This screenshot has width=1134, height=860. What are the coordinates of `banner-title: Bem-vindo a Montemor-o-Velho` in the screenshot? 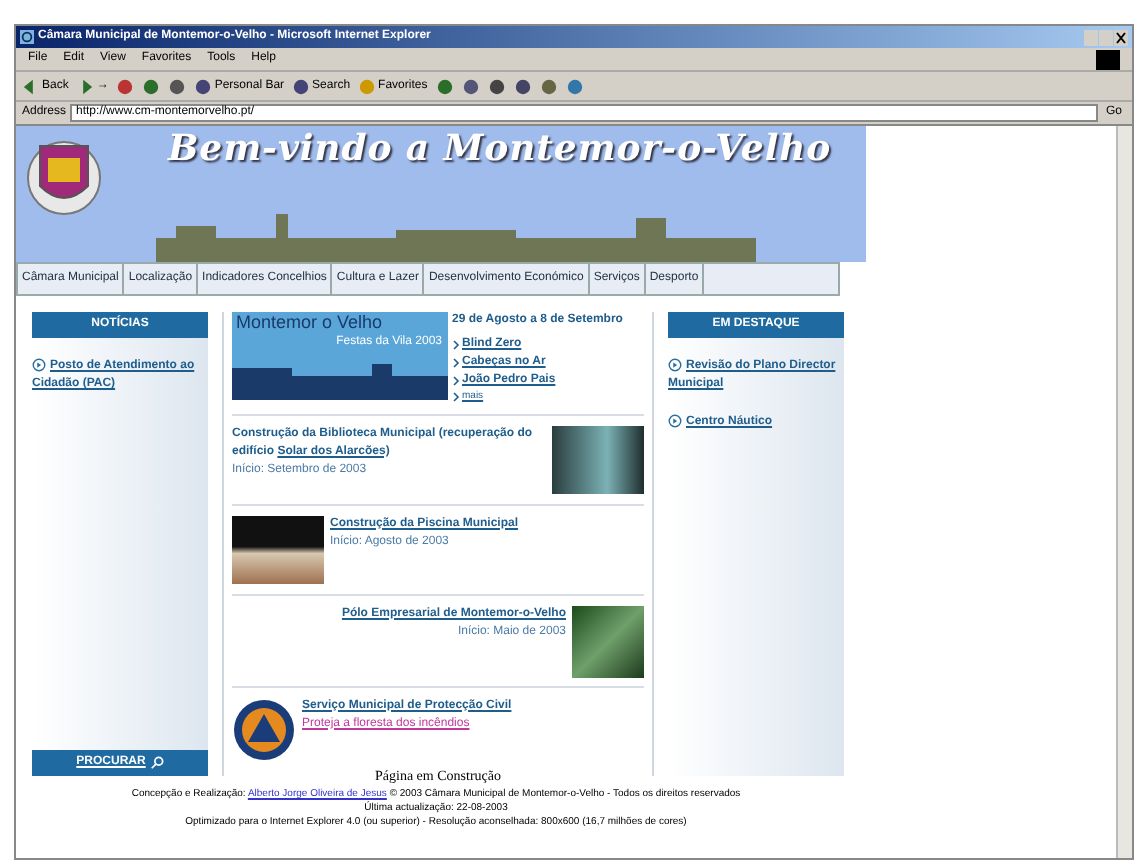 It's located at (500, 150).